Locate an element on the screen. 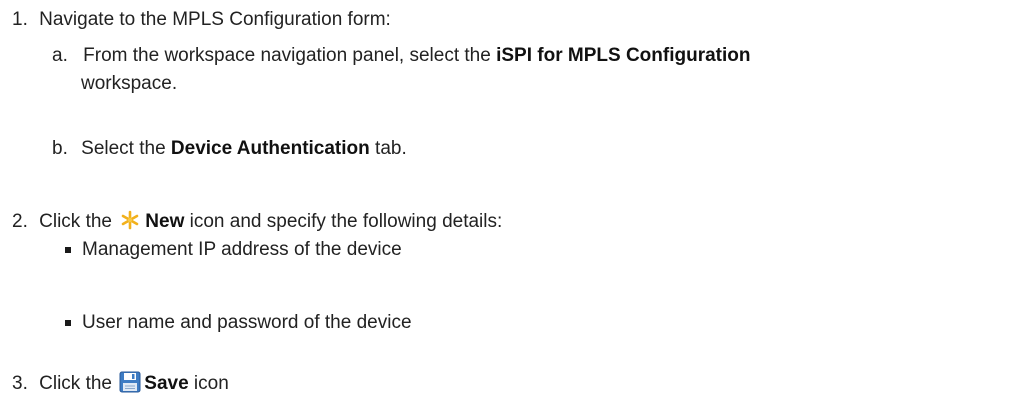 Image resolution: width=1012 pixels, height=401 pixels. step-2-prefix: Click the is located at coordinates (78, 221).